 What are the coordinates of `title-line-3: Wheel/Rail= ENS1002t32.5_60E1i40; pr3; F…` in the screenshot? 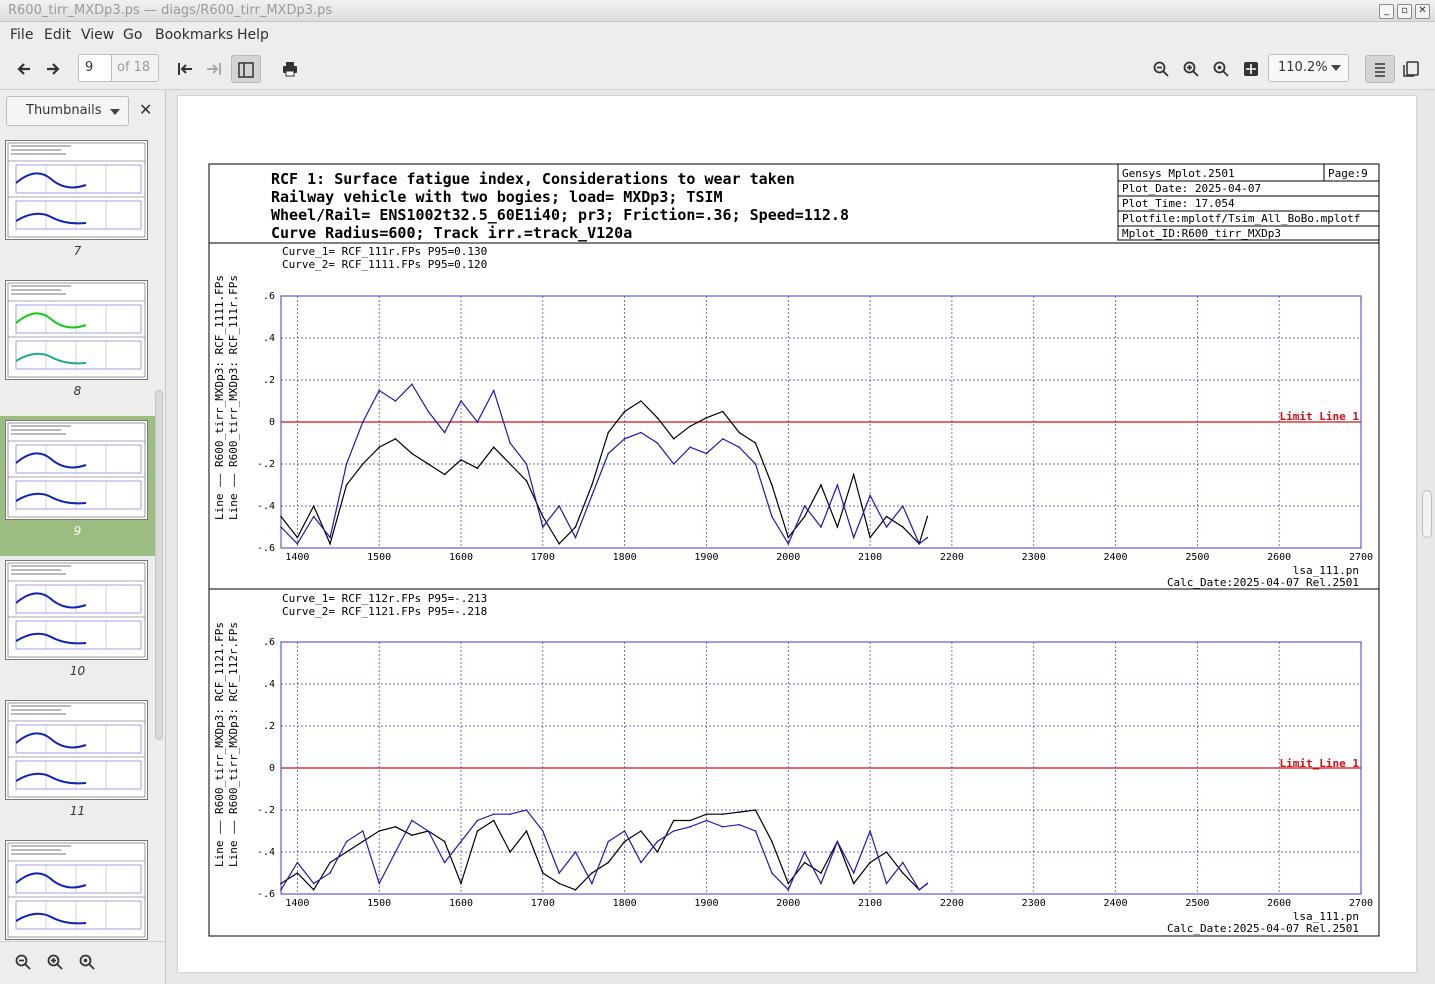 It's located at (560, 215).